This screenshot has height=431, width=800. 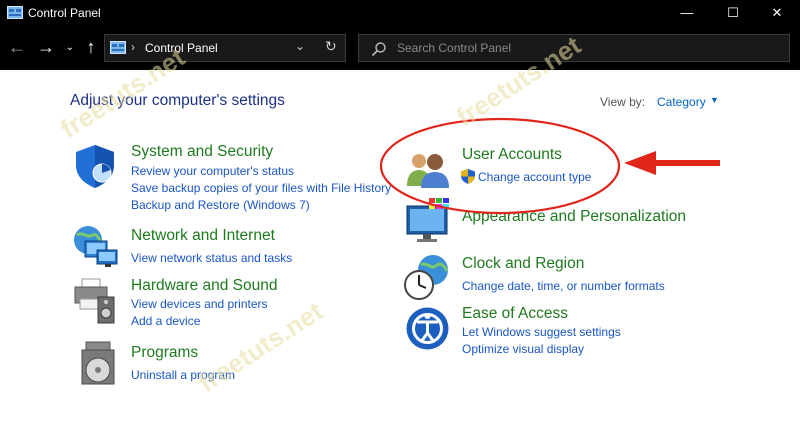 What do you see at coordinates (183, 375) in the screenshot?
I see `link-uninstall-a-program: Uninstall a program` at bounding box center [183, 375].